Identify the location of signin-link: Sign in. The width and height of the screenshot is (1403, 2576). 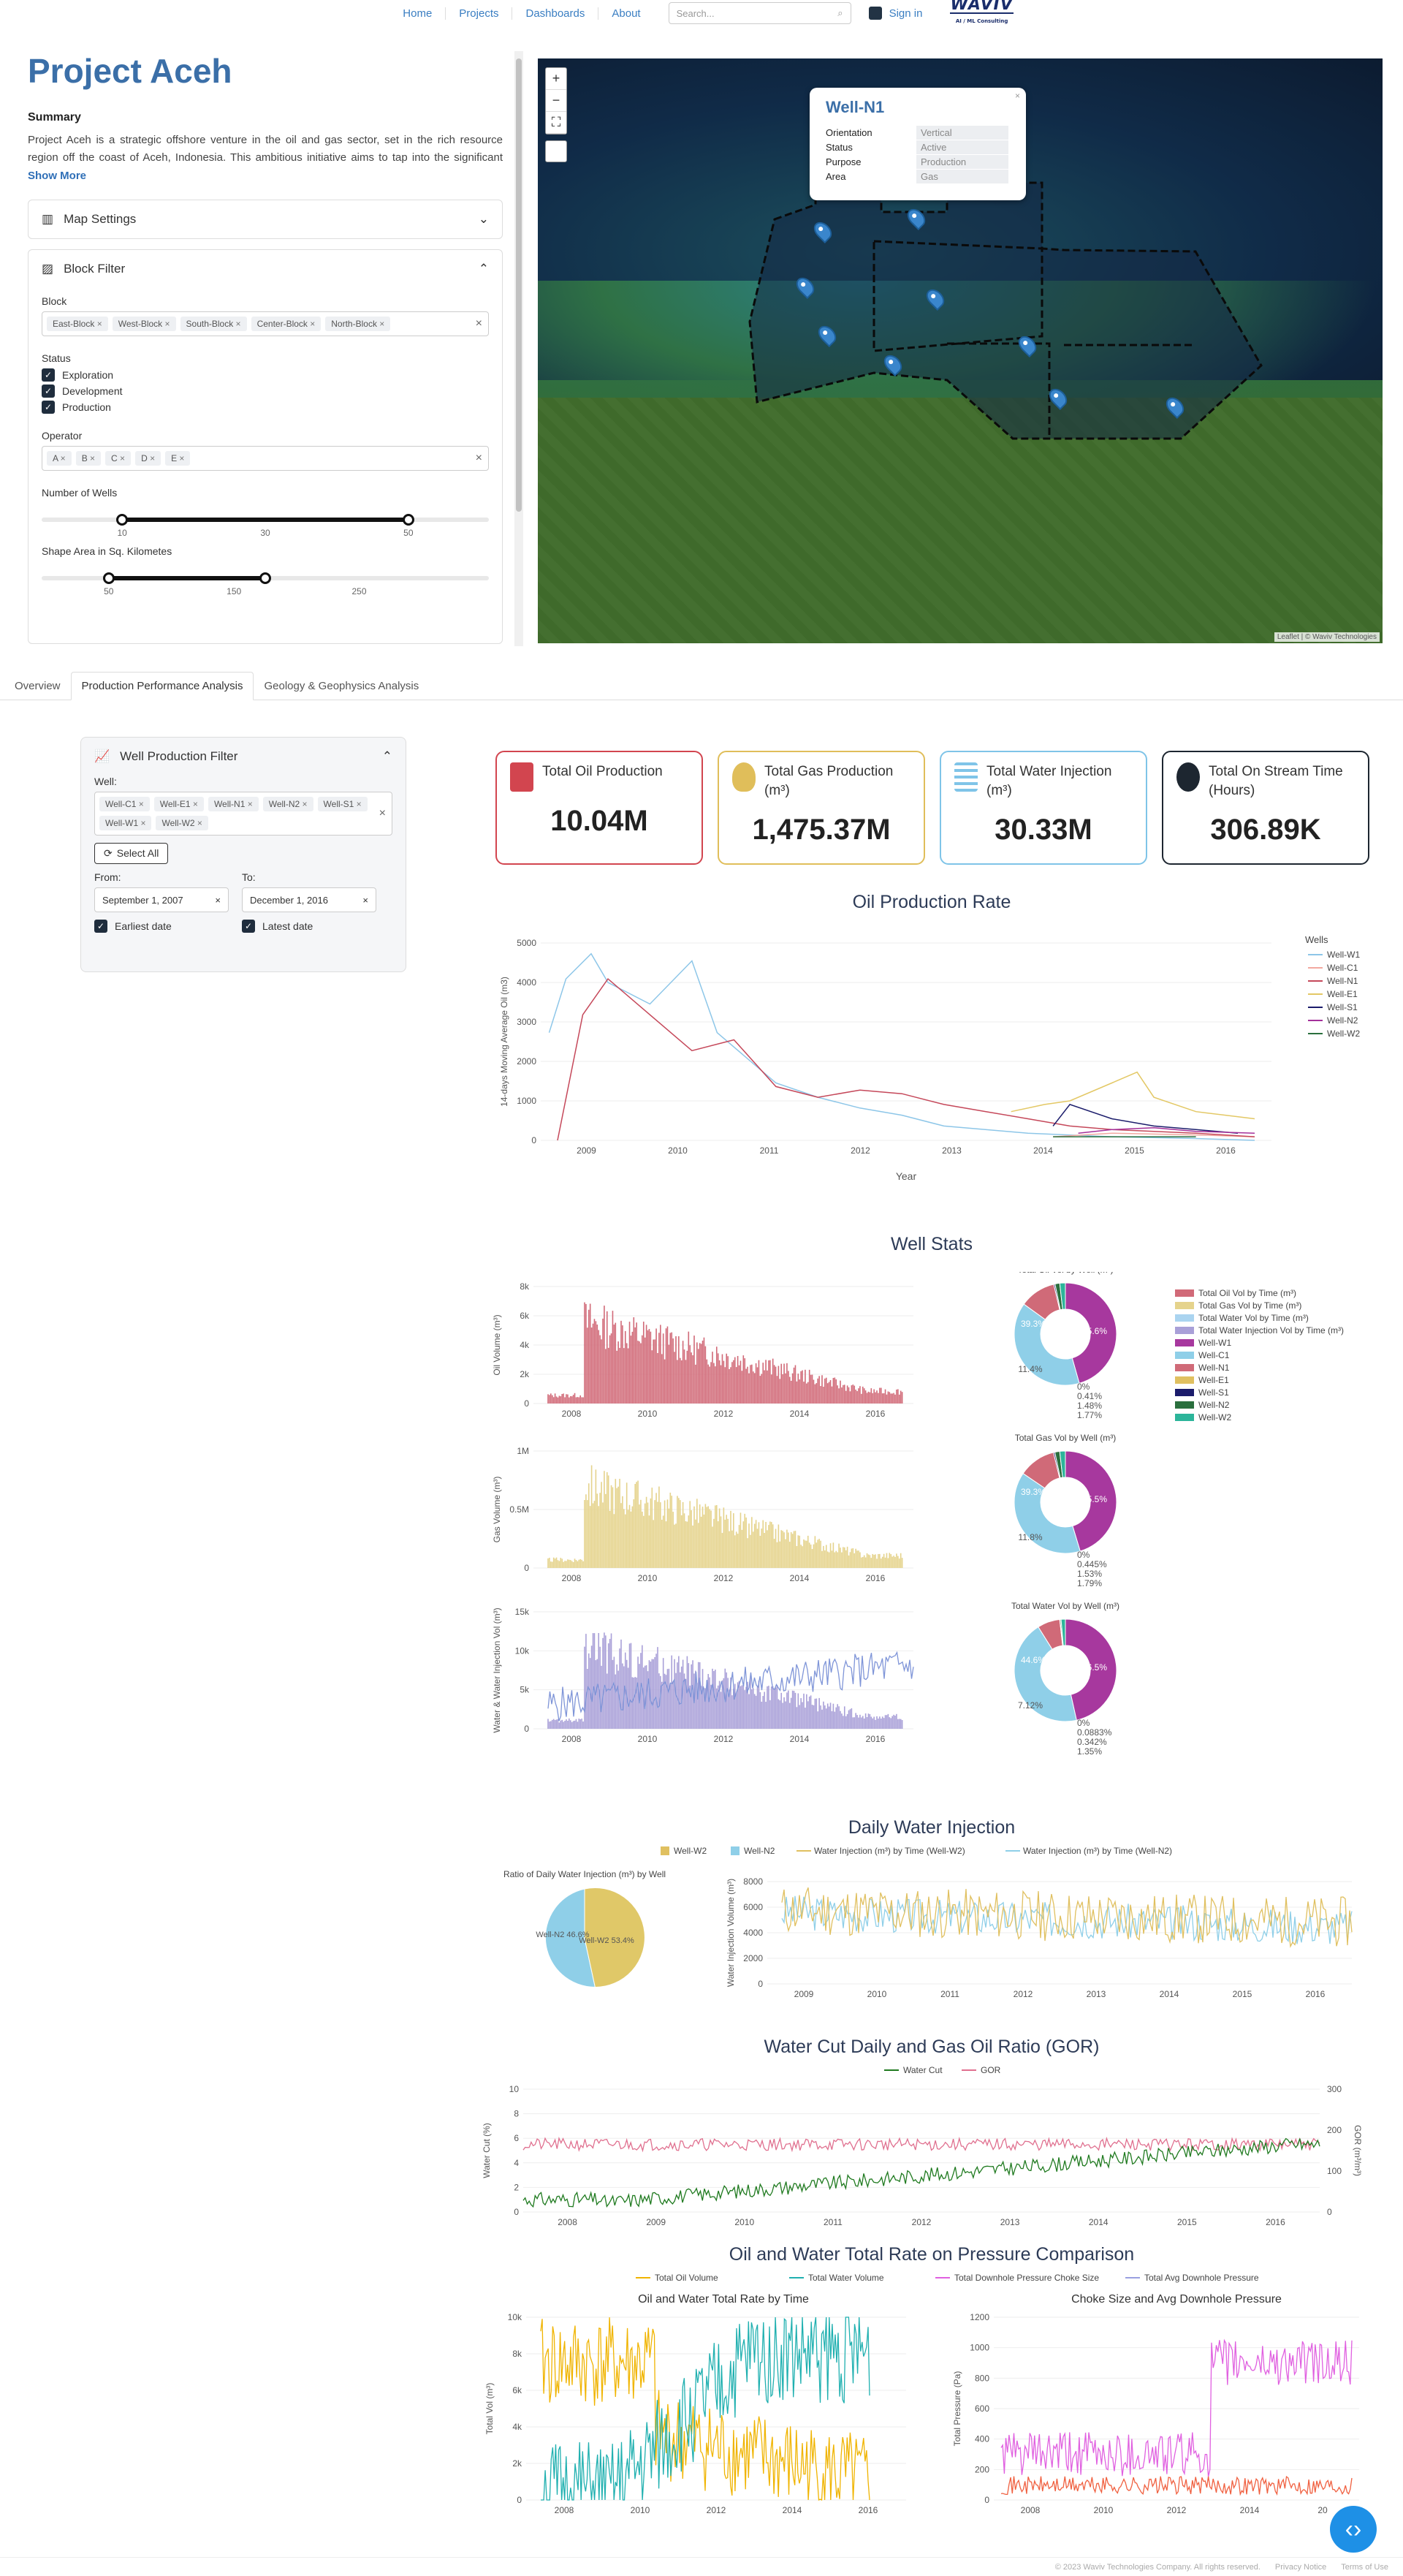
(895, 13).